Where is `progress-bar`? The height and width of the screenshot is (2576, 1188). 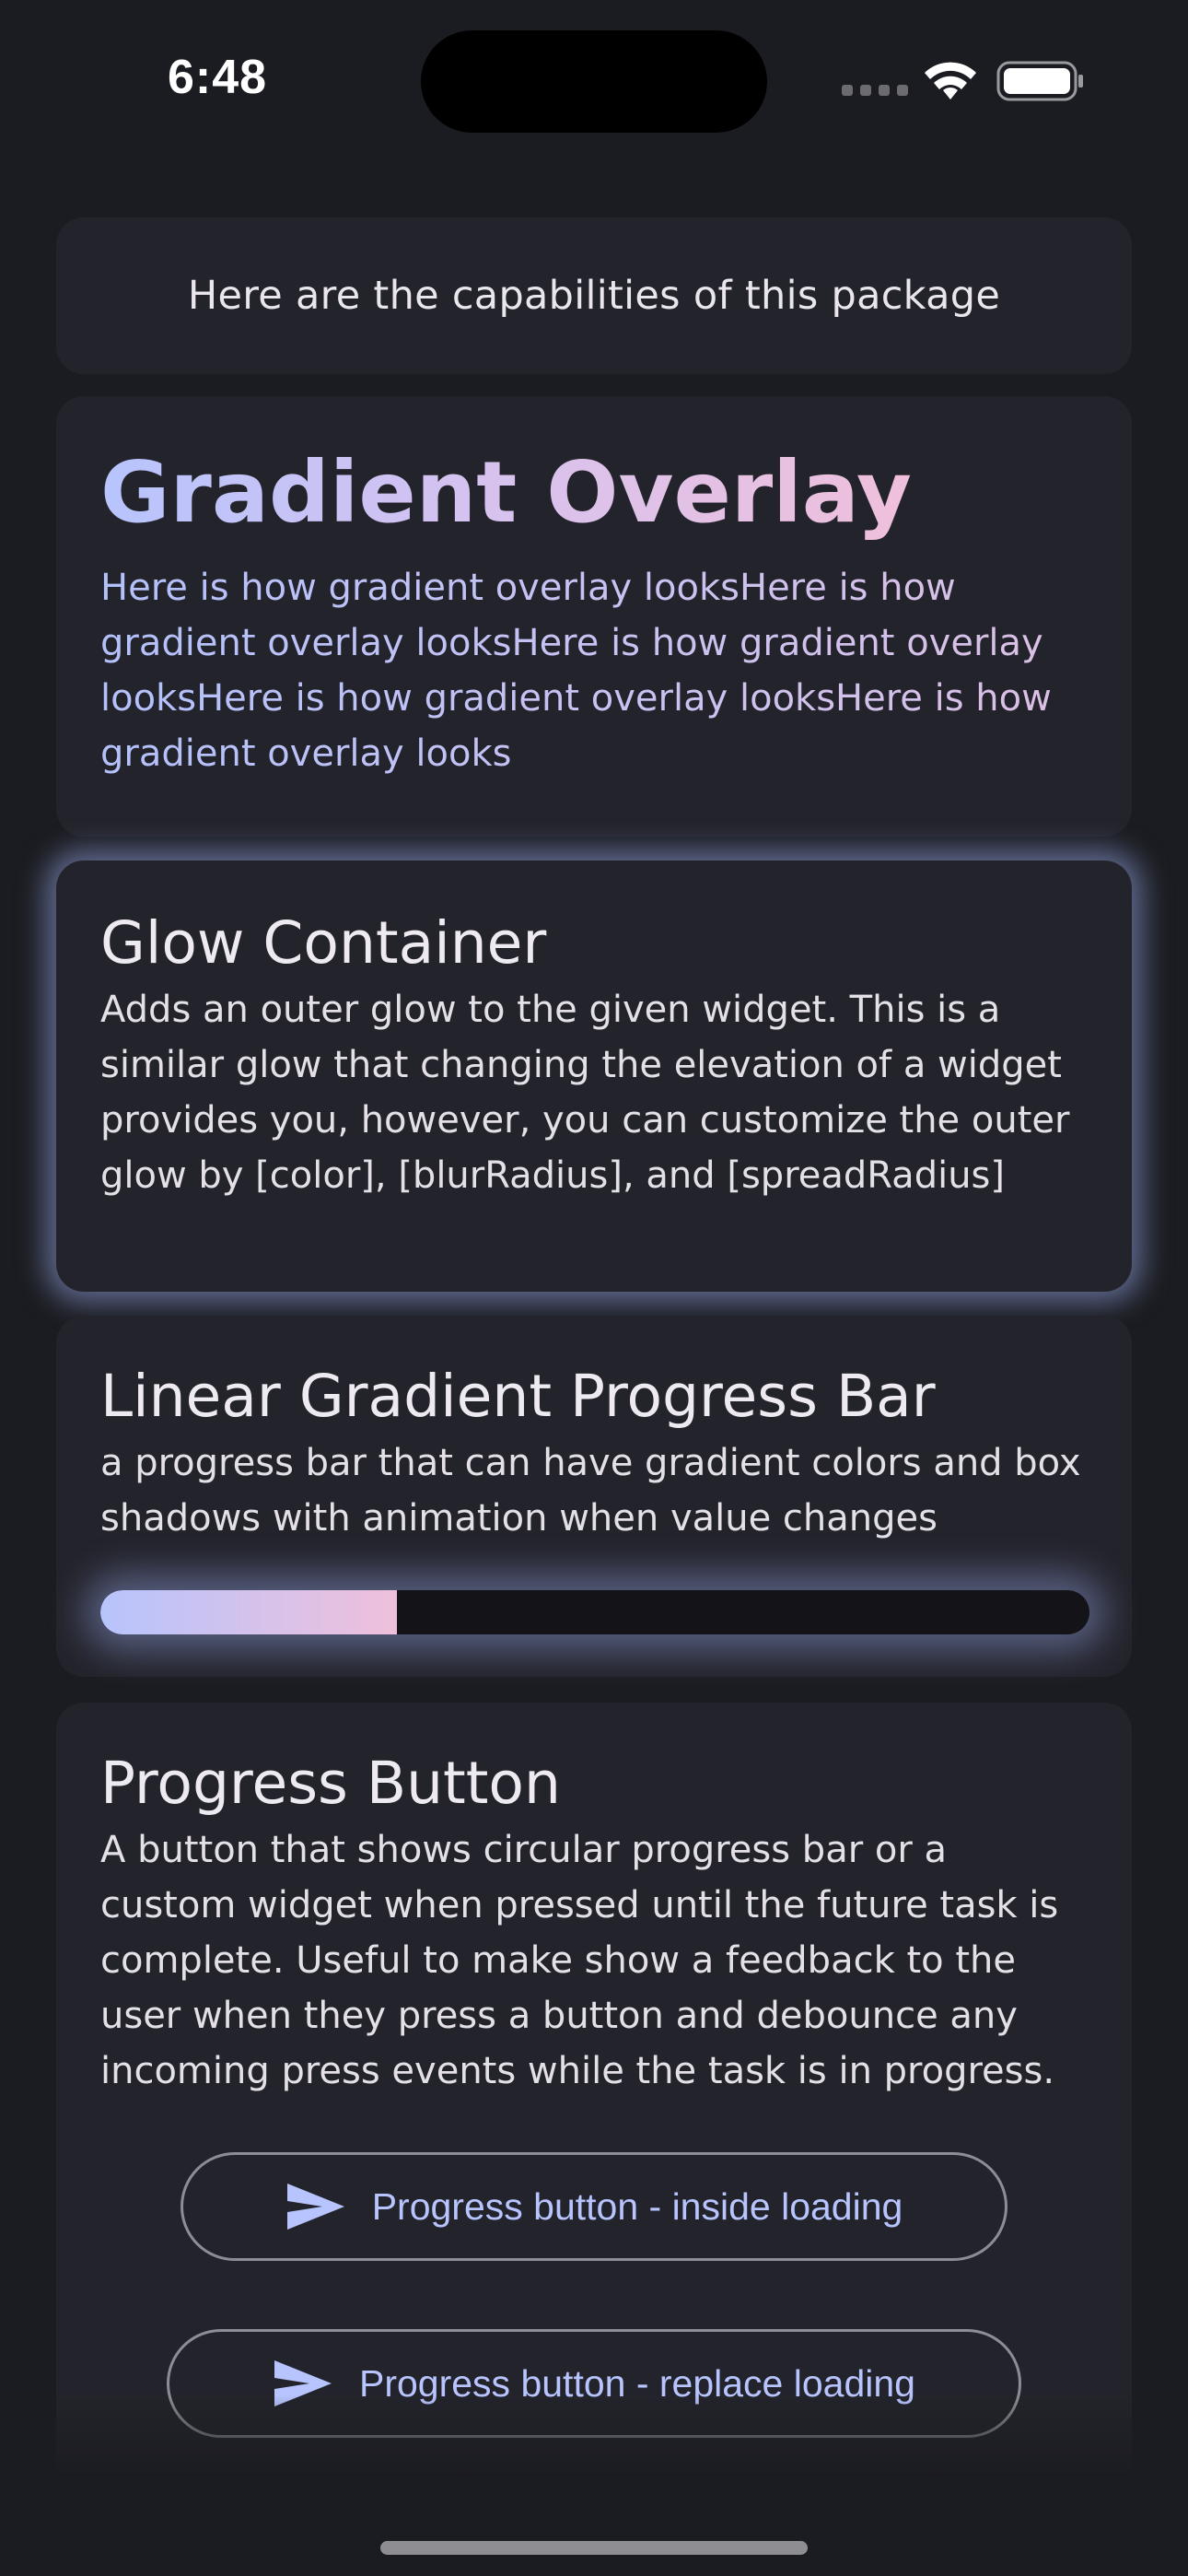 progress-bar is located at coordinates (594, 1612).